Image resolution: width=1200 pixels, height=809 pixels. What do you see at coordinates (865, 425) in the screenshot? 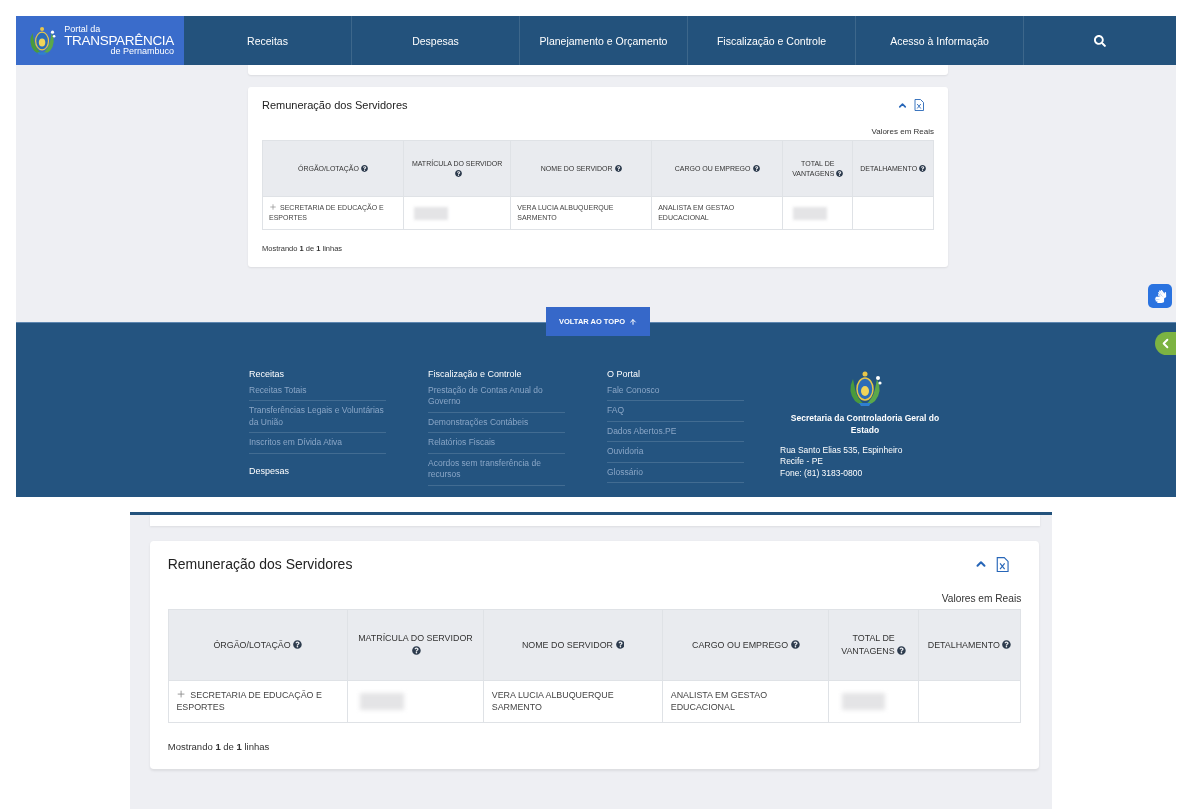
I see `agency-name: Secretaria da Controladoria Geral do Estado` at bounding box center [865, 425].